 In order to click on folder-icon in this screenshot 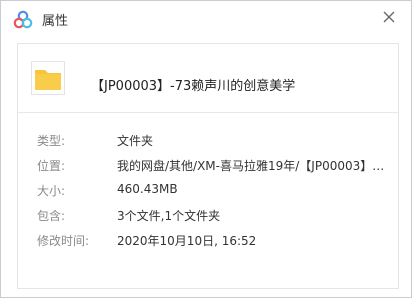, I will do `click(48, 78)`.